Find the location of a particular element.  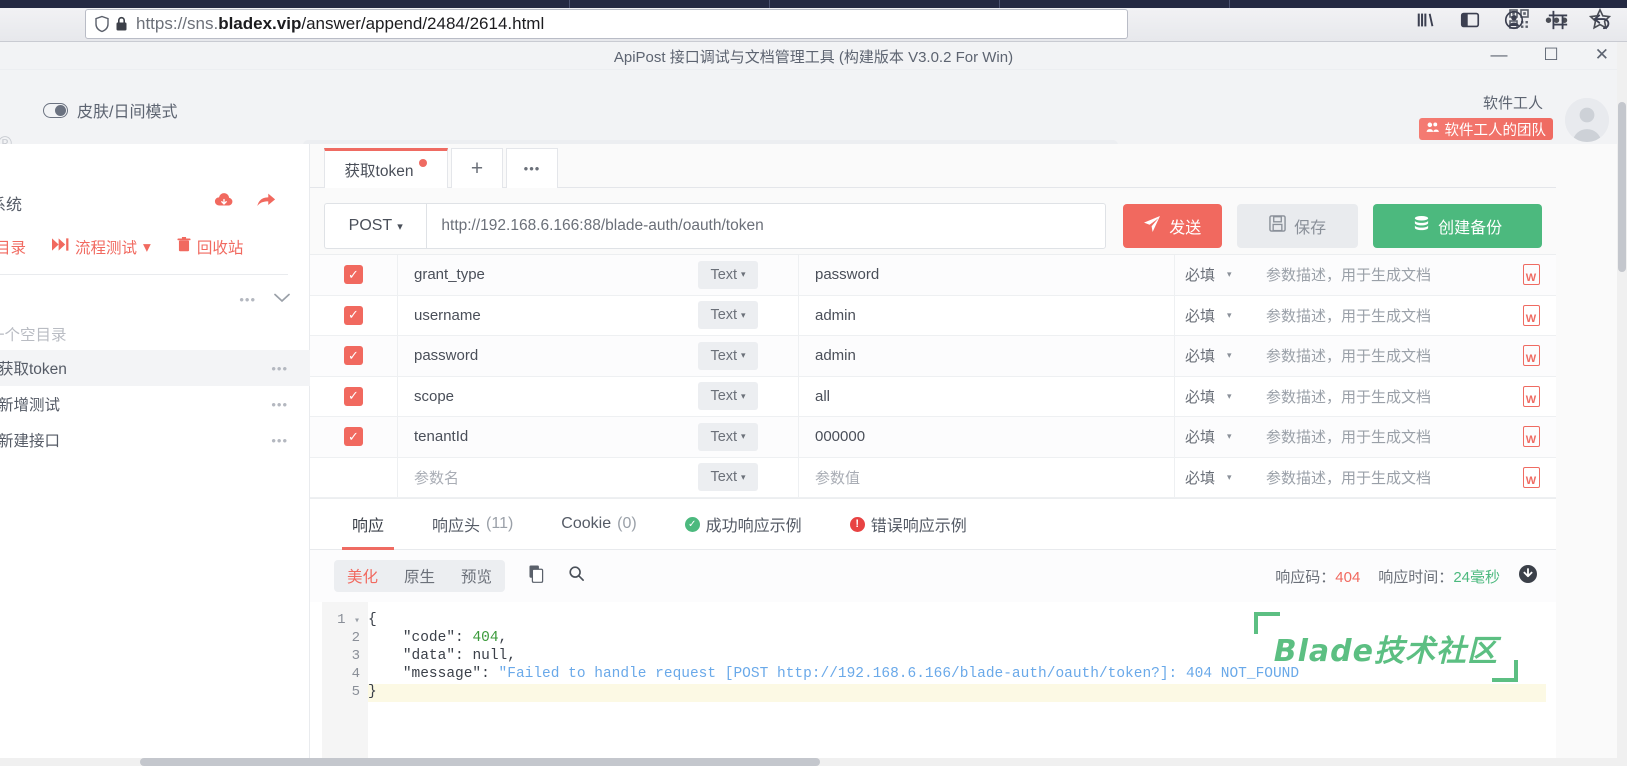

lock-icon is located at coordinates (121, 24).